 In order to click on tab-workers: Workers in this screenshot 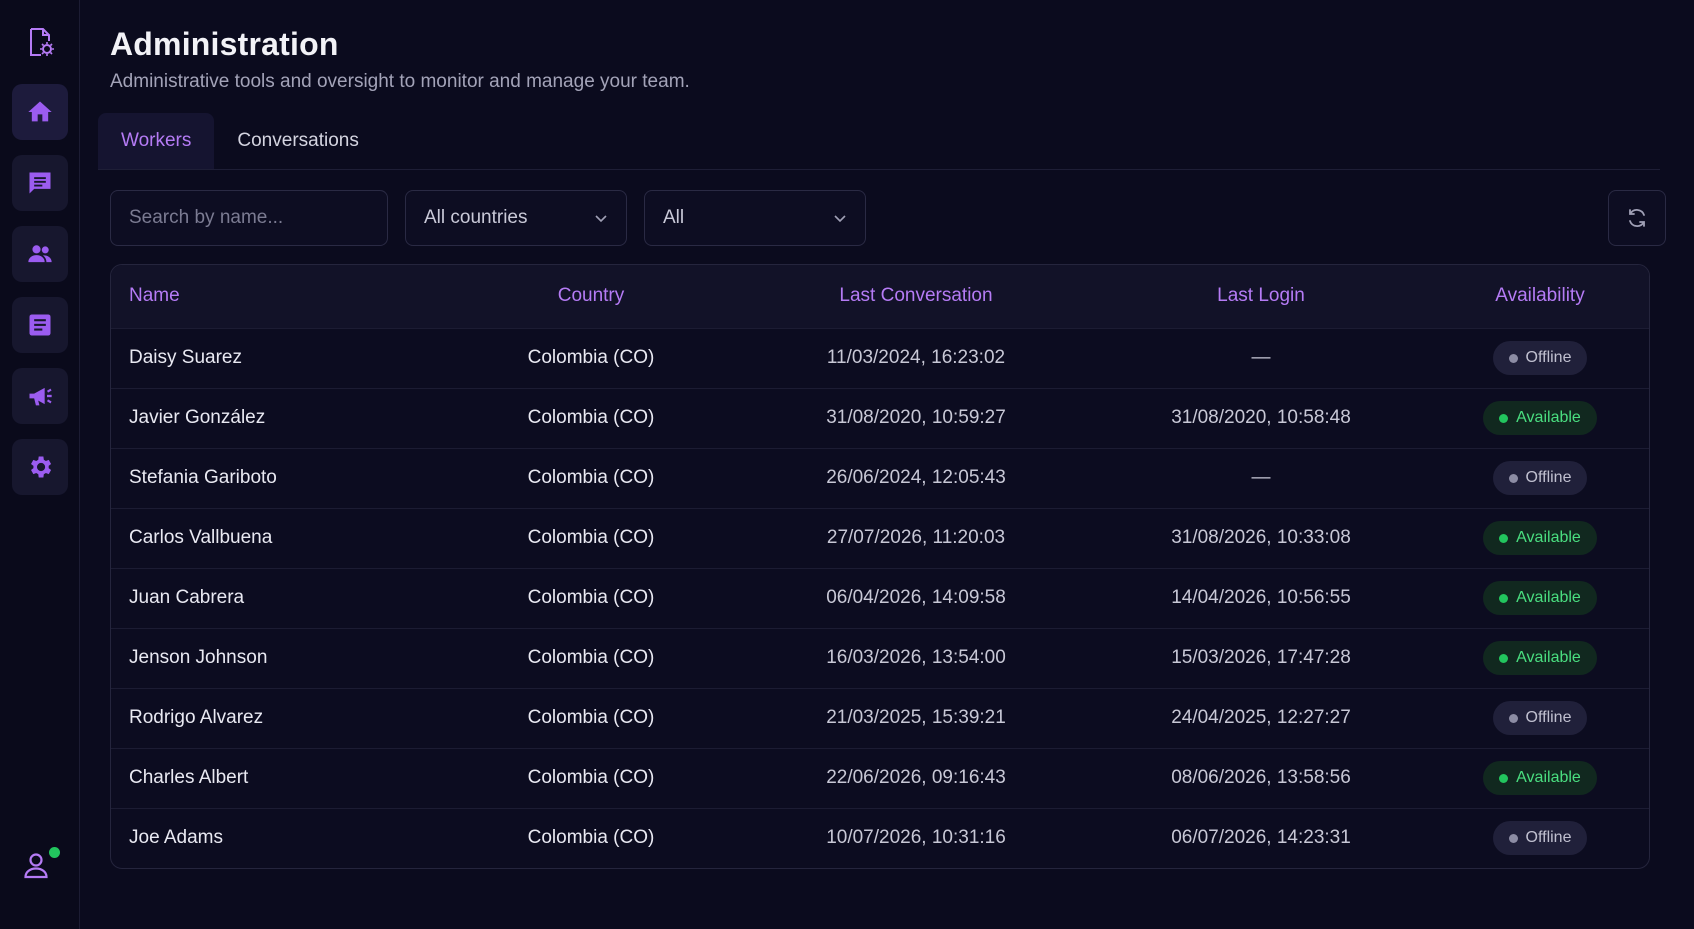, I will do `click(156, 141)`.